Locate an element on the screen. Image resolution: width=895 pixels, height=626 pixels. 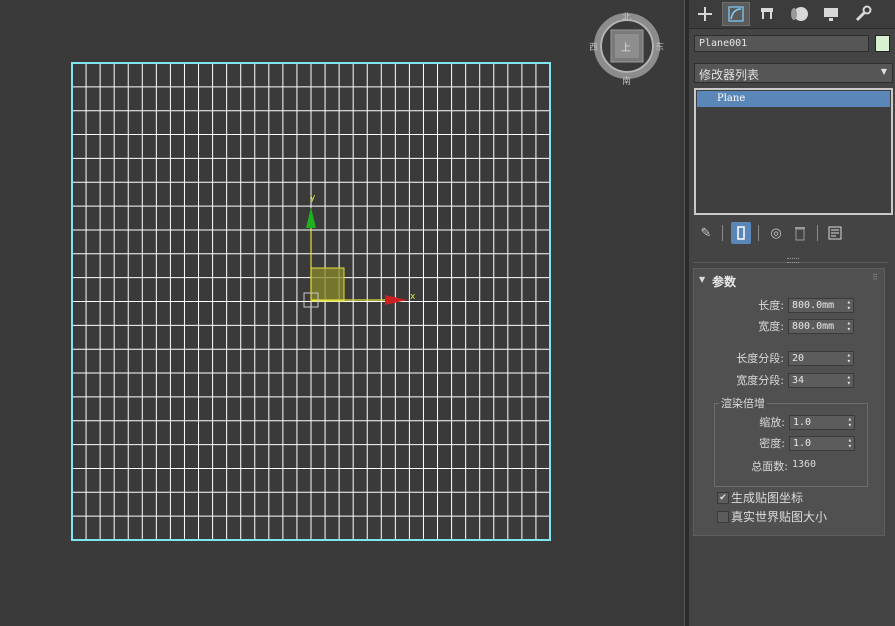
length-segs-spinner: 20 ▴ ▾ is located at coordinates (821, 358).